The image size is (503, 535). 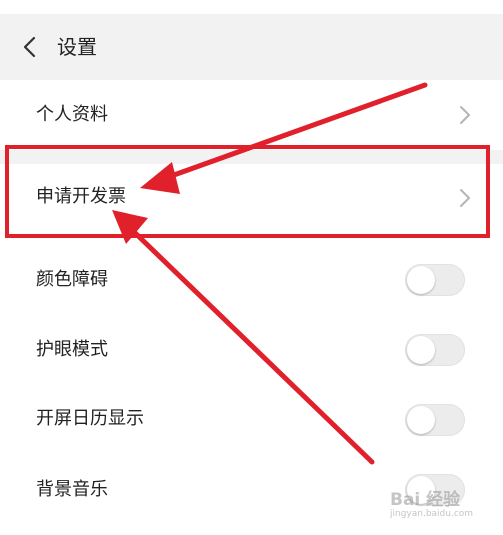 I want to click on back-button, so click(x=29, y=47).